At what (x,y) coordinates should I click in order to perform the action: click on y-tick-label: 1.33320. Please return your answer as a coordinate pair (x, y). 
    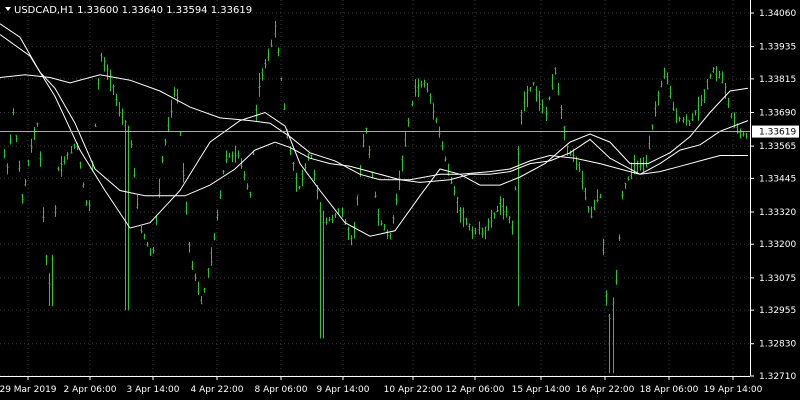
    Looking at the image, I should click on (777, 213).